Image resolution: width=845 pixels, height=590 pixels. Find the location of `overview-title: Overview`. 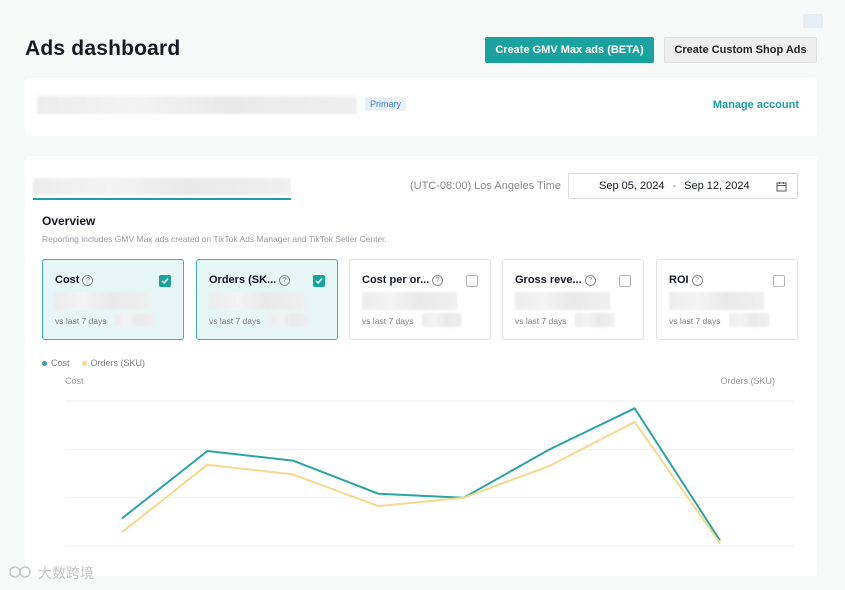

overview-title: Overview is located at coordinates (69, 221).